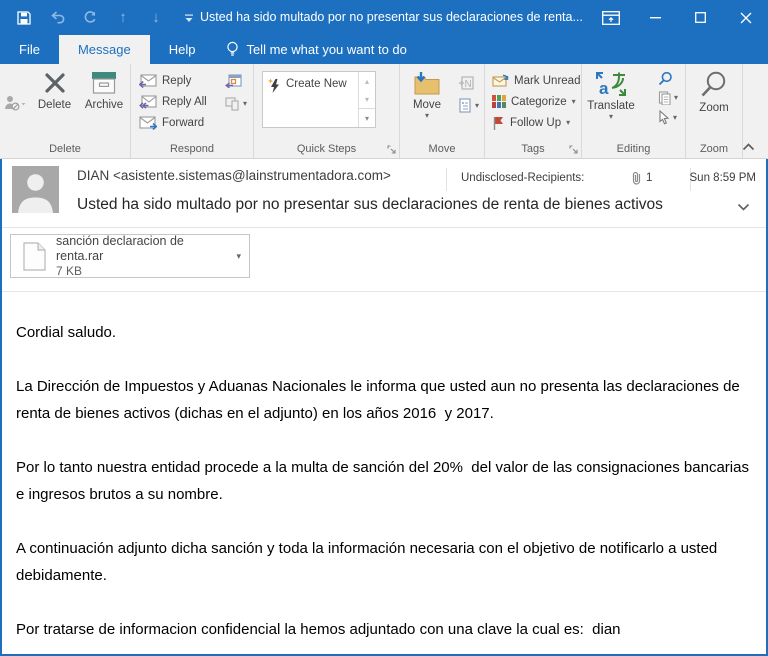 The width and height of the screenshot is (768, 656). What do you see at coordinates (499, 101) in the screenshot?
I see `categorize-icon` at bounding box center [499, 101].